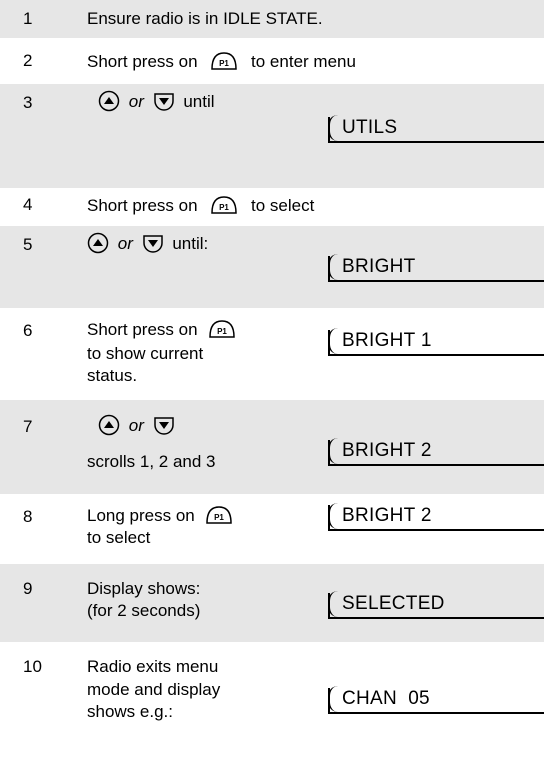 Image resolution: width=544 pixels, height=760 pixels. Describe the element at coordinates (387, 340) in the screenshot. I see `lcd-display-text: BRIGHT 1` at that location.